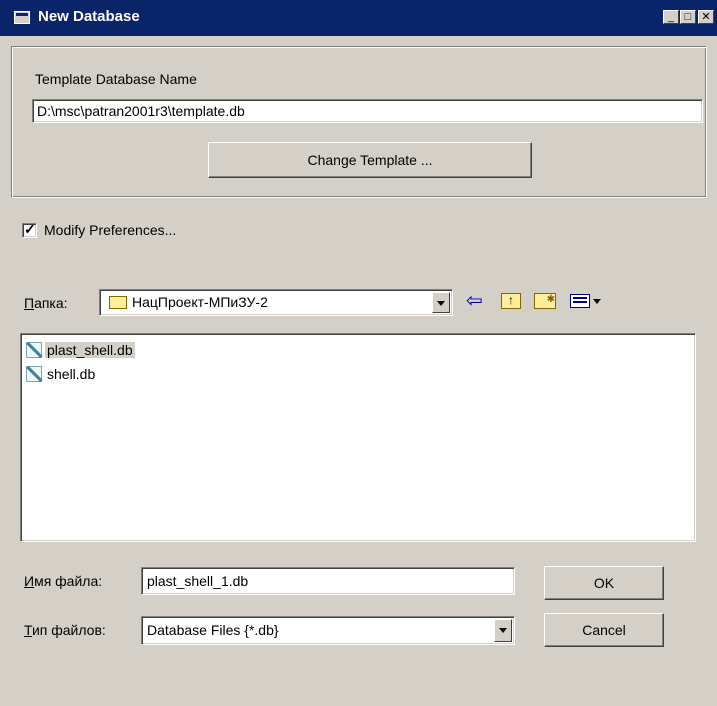 Image resolution: width=717 pixels, height=706 pixels. Describe the element at coordinates (116, 79) in the screenshot. I see `template-db-label: Template Database Name` at that location.